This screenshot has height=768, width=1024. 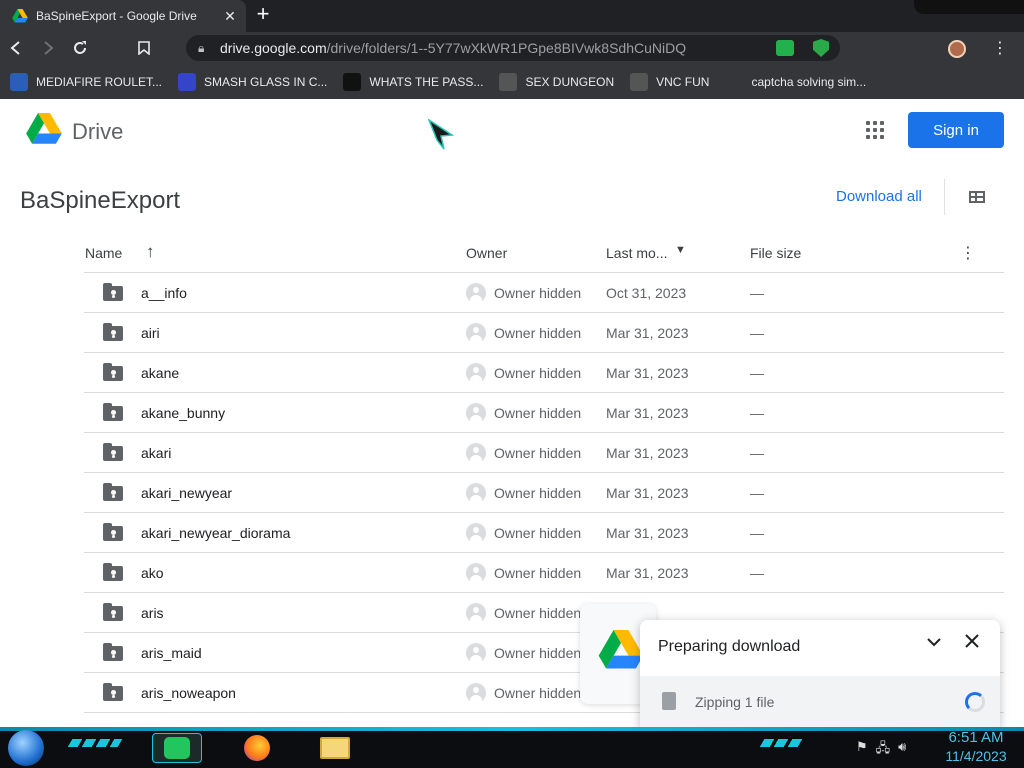 I want to click on collapse-chevron-icon, so click(x=934, y=644).